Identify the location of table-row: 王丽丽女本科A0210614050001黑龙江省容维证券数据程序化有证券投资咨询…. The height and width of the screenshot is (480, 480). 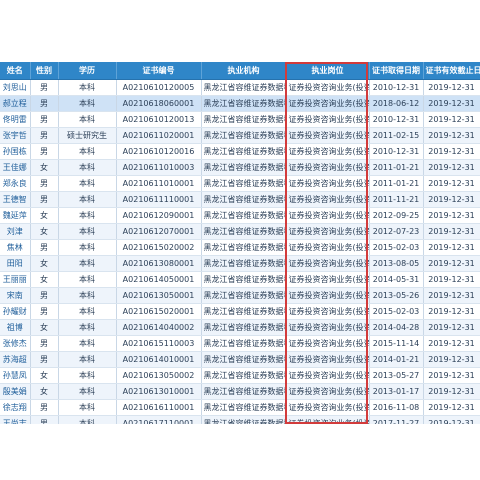
(240, 279).